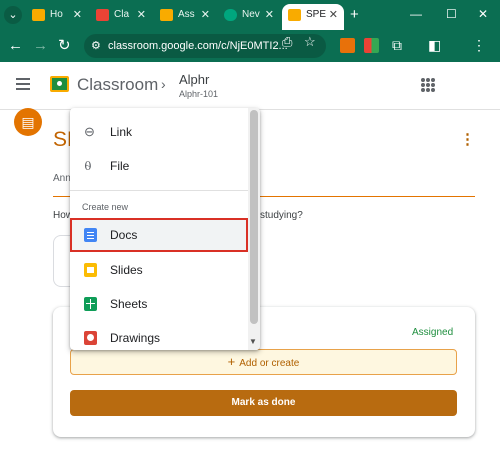 This screenshot has height=453, width=500. I want to click on more-options-icon: ⋮, so click(467, 139).